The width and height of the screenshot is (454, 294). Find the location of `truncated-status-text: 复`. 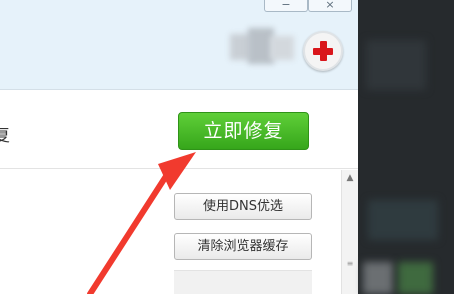

truncated-status-text: 复 is located at coordinates (5, 136).